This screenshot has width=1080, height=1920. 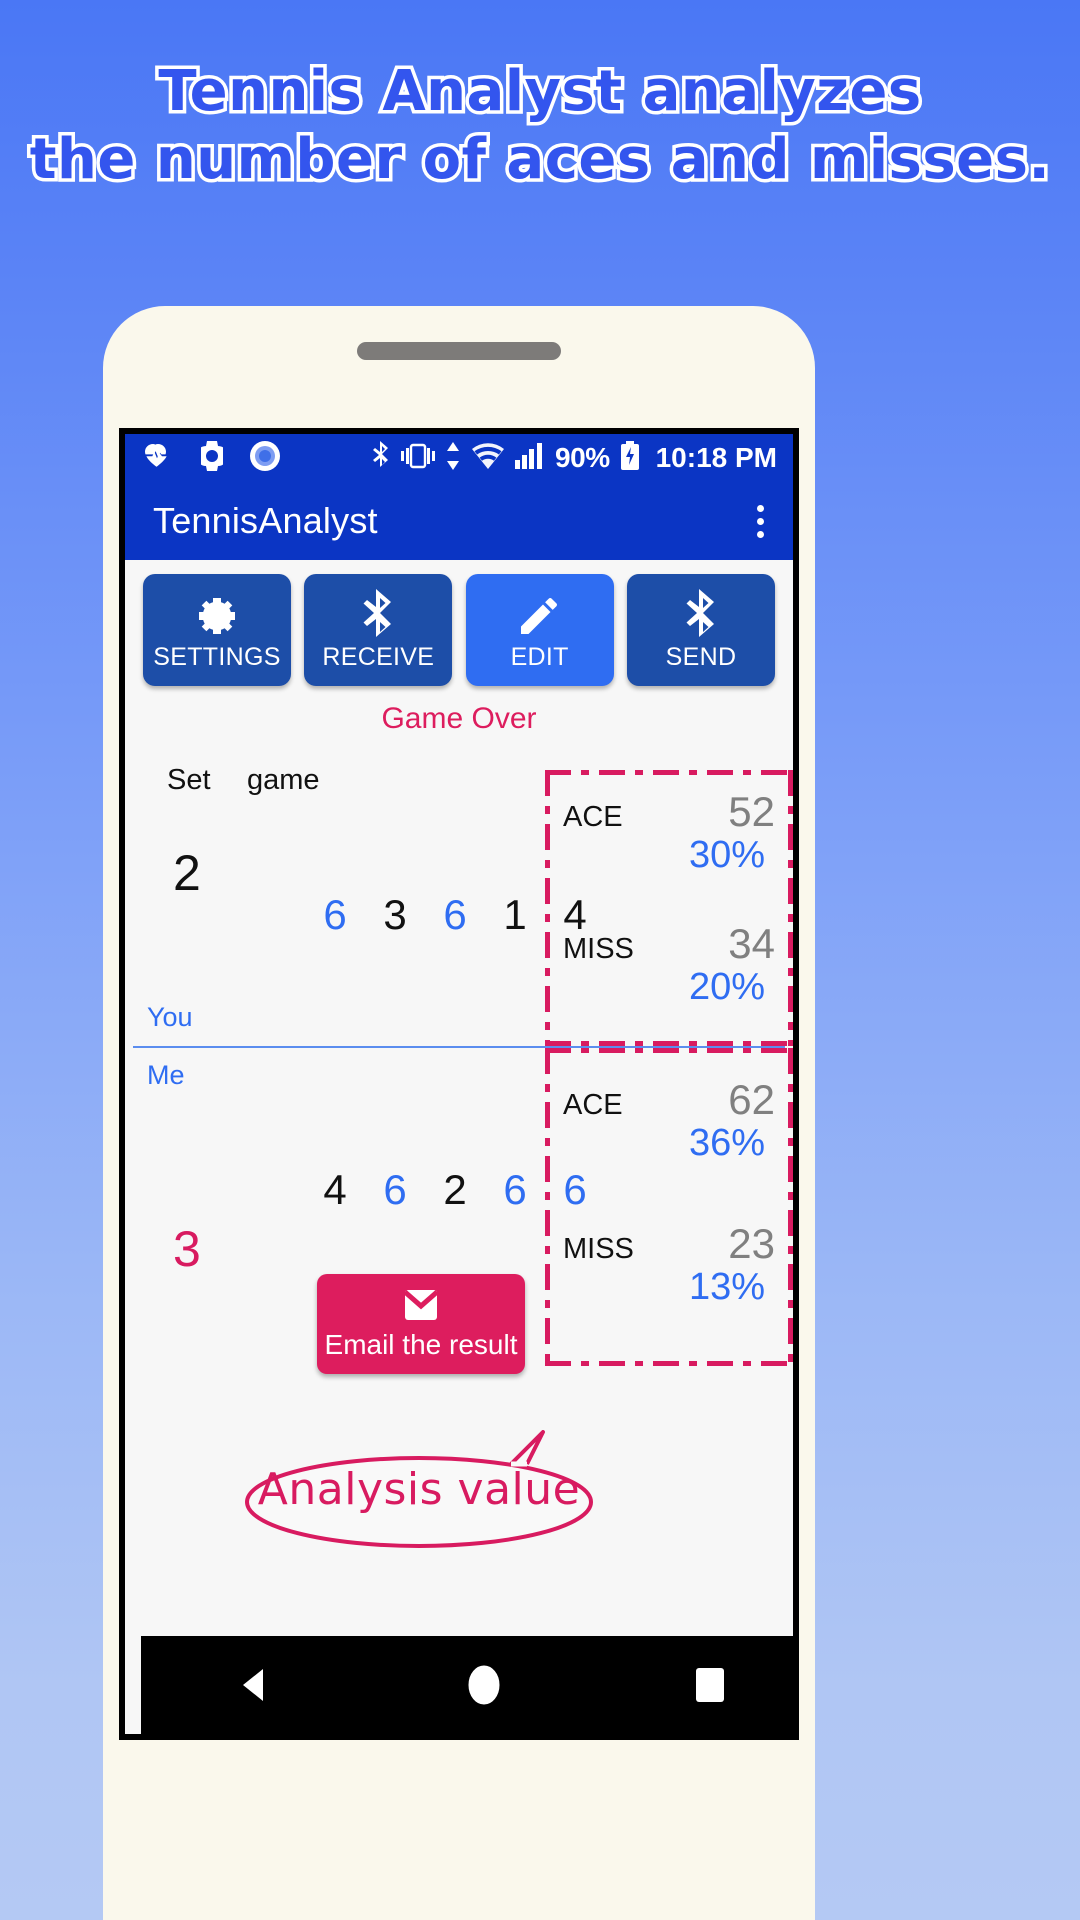 I want to click on game-column-header: game, so click(x=283, y=780).